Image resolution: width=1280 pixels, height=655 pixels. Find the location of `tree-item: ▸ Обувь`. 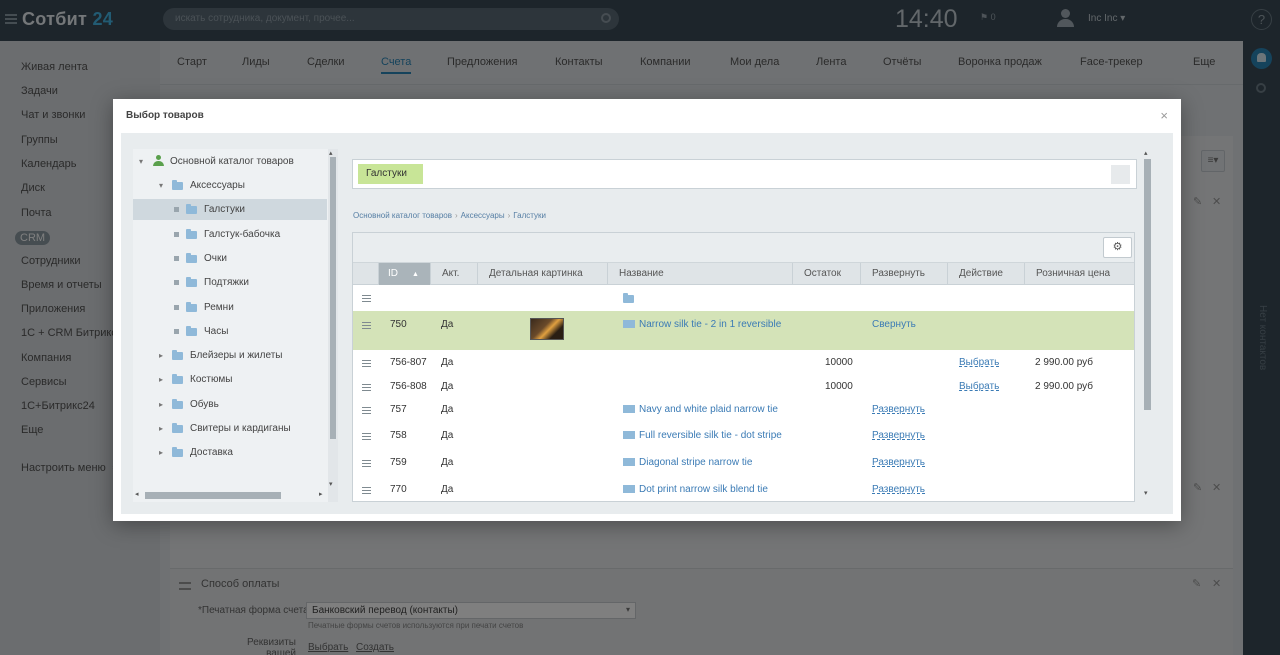

tree-item: ▸ Обувь is located at coordinates (230, 404).